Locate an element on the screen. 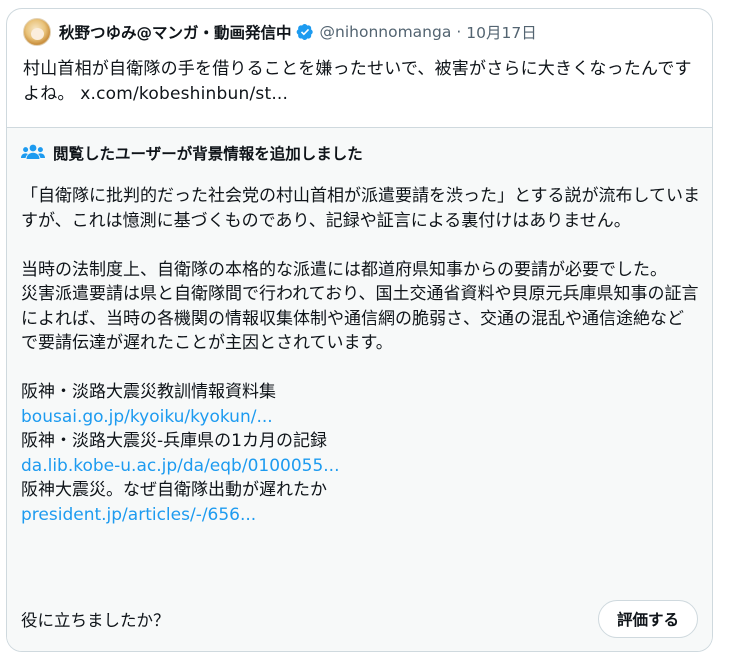 The width and height of the screenshot is (736, 660). rate-button: 評価する is located at coordinates (647, 619).